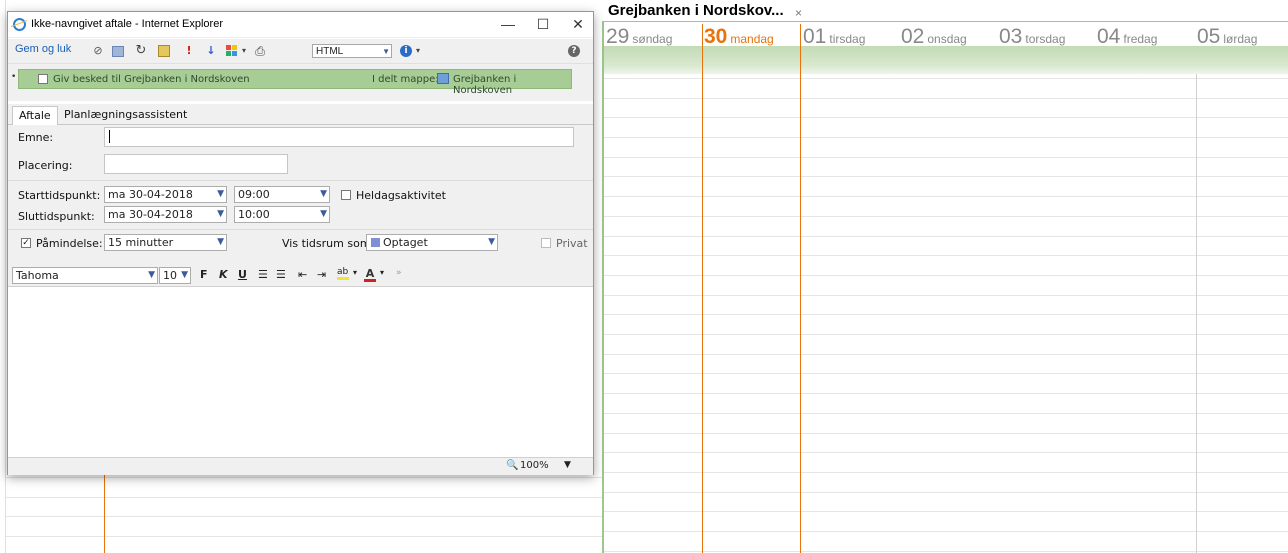 This screenshot has width=1288, height=553. I want to click on attach-icon: ⊘, so click(98, 51).